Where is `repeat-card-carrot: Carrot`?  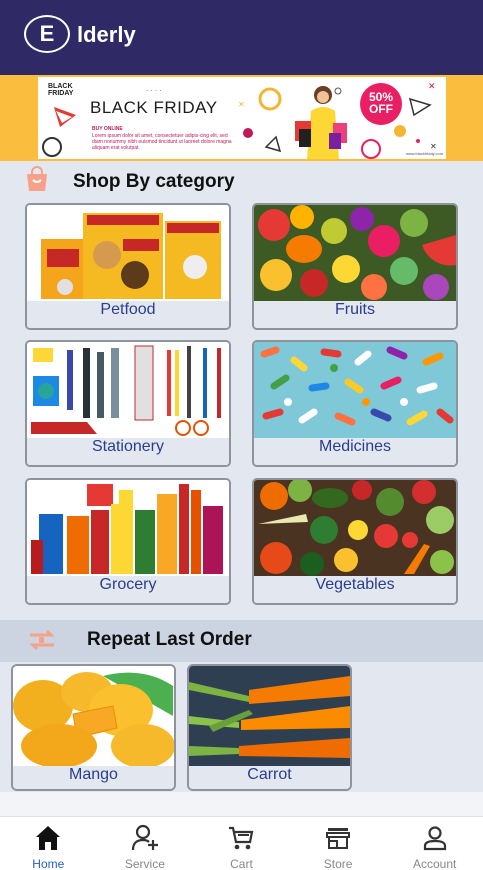
repeat-card-carrot: Carrot is located at coordinates (269, 727).